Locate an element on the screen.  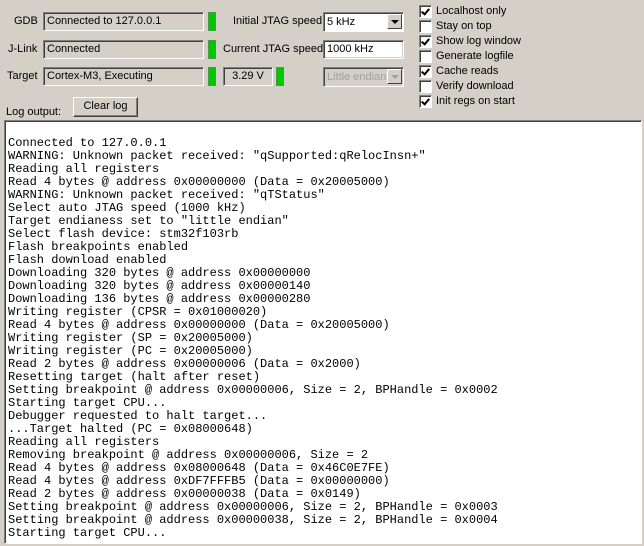
voltage-led is located at coordinates (280, 76).